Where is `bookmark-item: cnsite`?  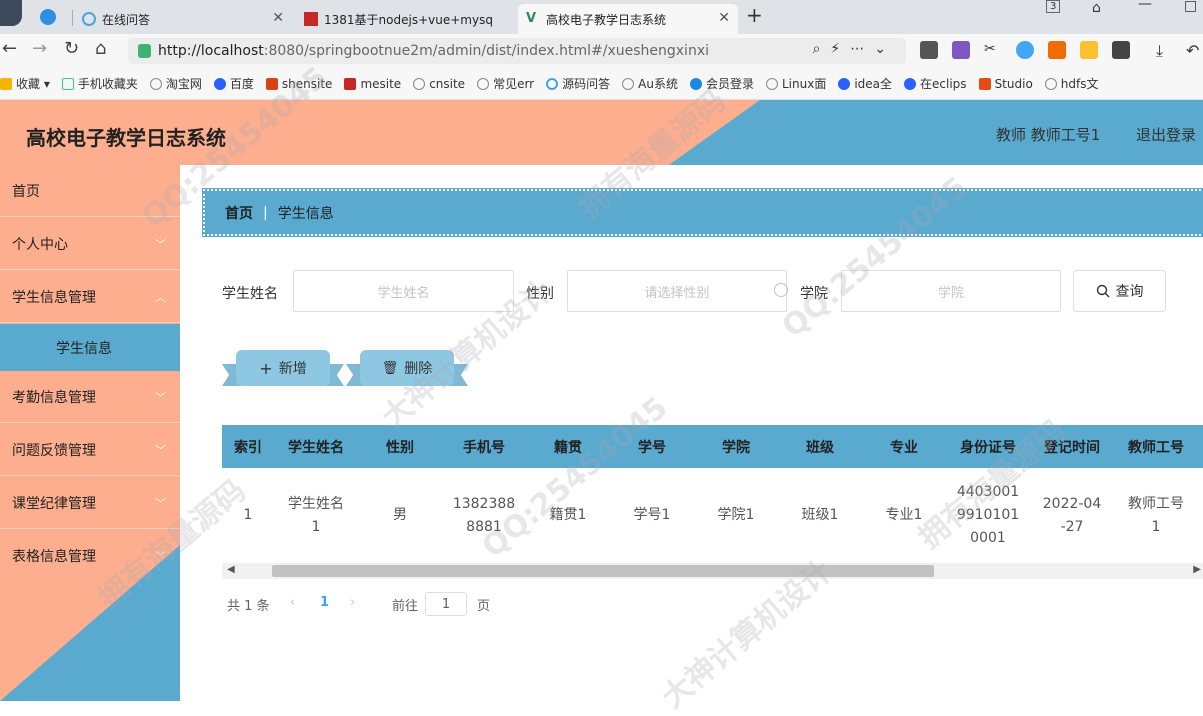
bookmark-item: cnsite is located at coordinates (439, 84).